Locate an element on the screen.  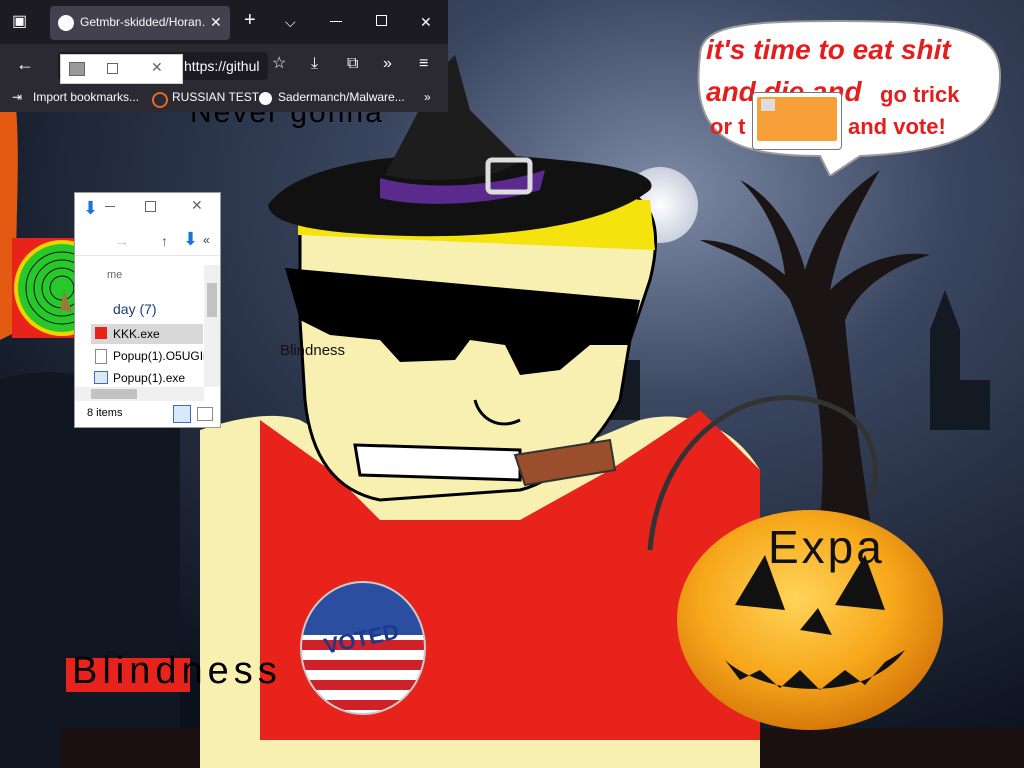
downloads-folder-icon: ⬇ is located at coordinates (191, 239).